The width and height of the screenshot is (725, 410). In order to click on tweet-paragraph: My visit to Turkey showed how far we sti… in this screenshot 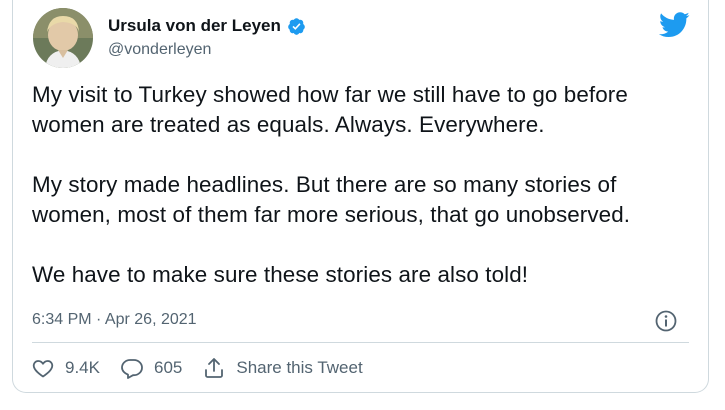, I will do `click(330, 109)`.